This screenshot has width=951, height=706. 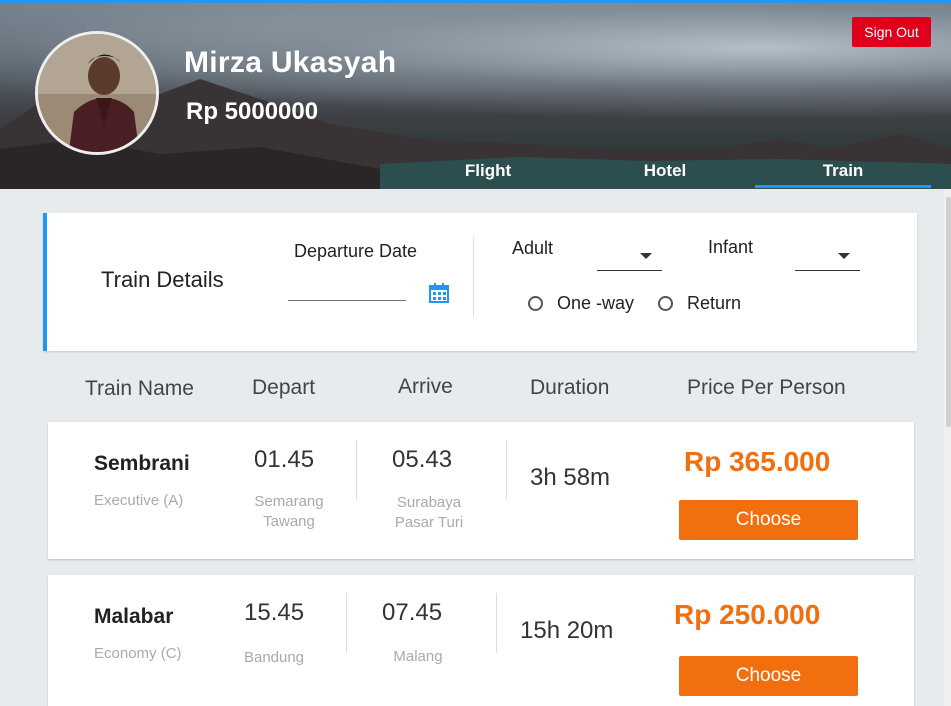 What do you see at coordinates (747, 614) in the screenshot?
I see `price: Rp 250.000` at bounding box center [747, 614].